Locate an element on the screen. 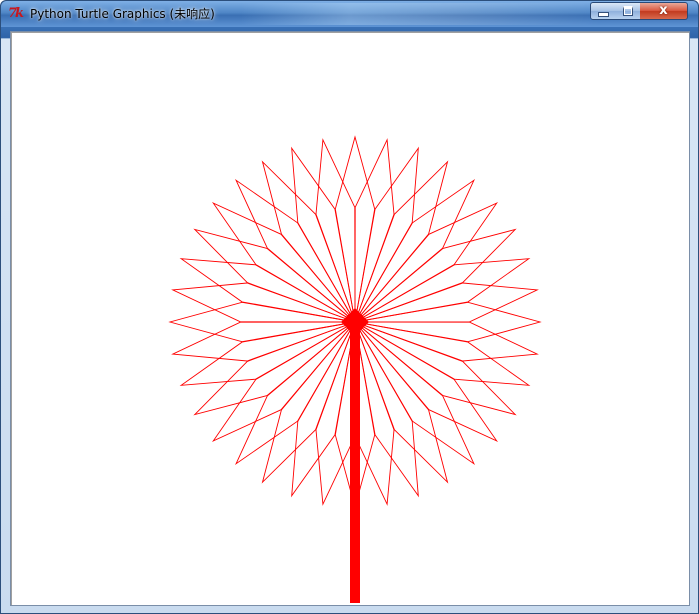 The height and width of the screenshot is (614, 699). tk-app-icon: 7k is located at coordinates (17, 14).